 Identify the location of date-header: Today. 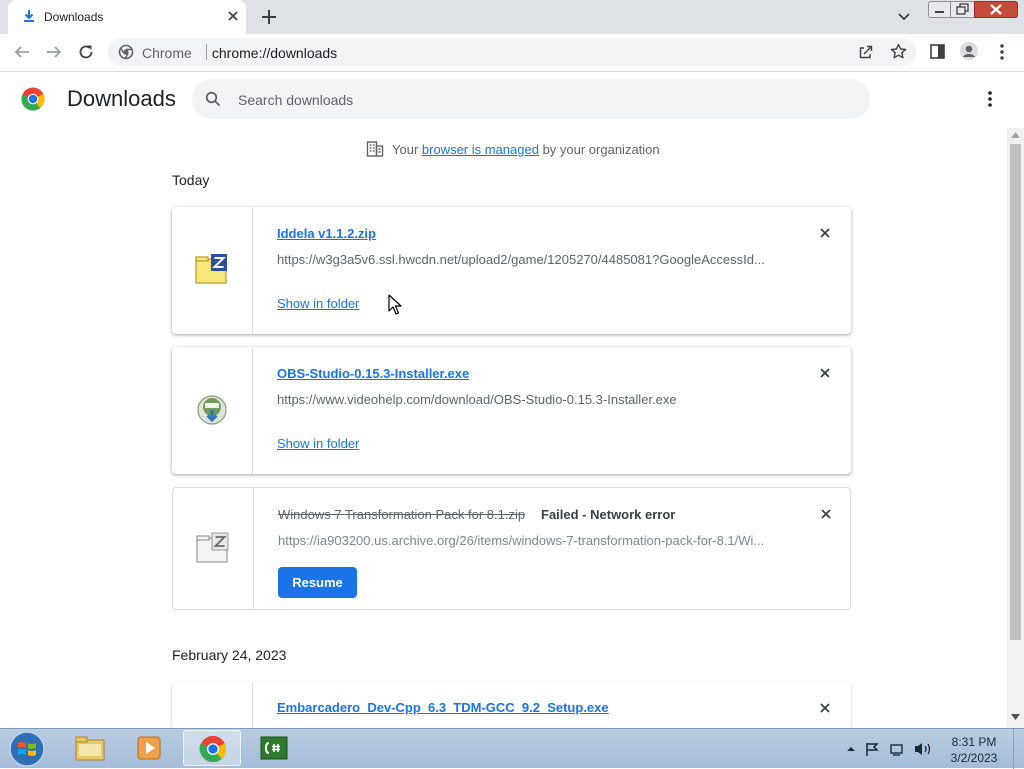
(191, 180).